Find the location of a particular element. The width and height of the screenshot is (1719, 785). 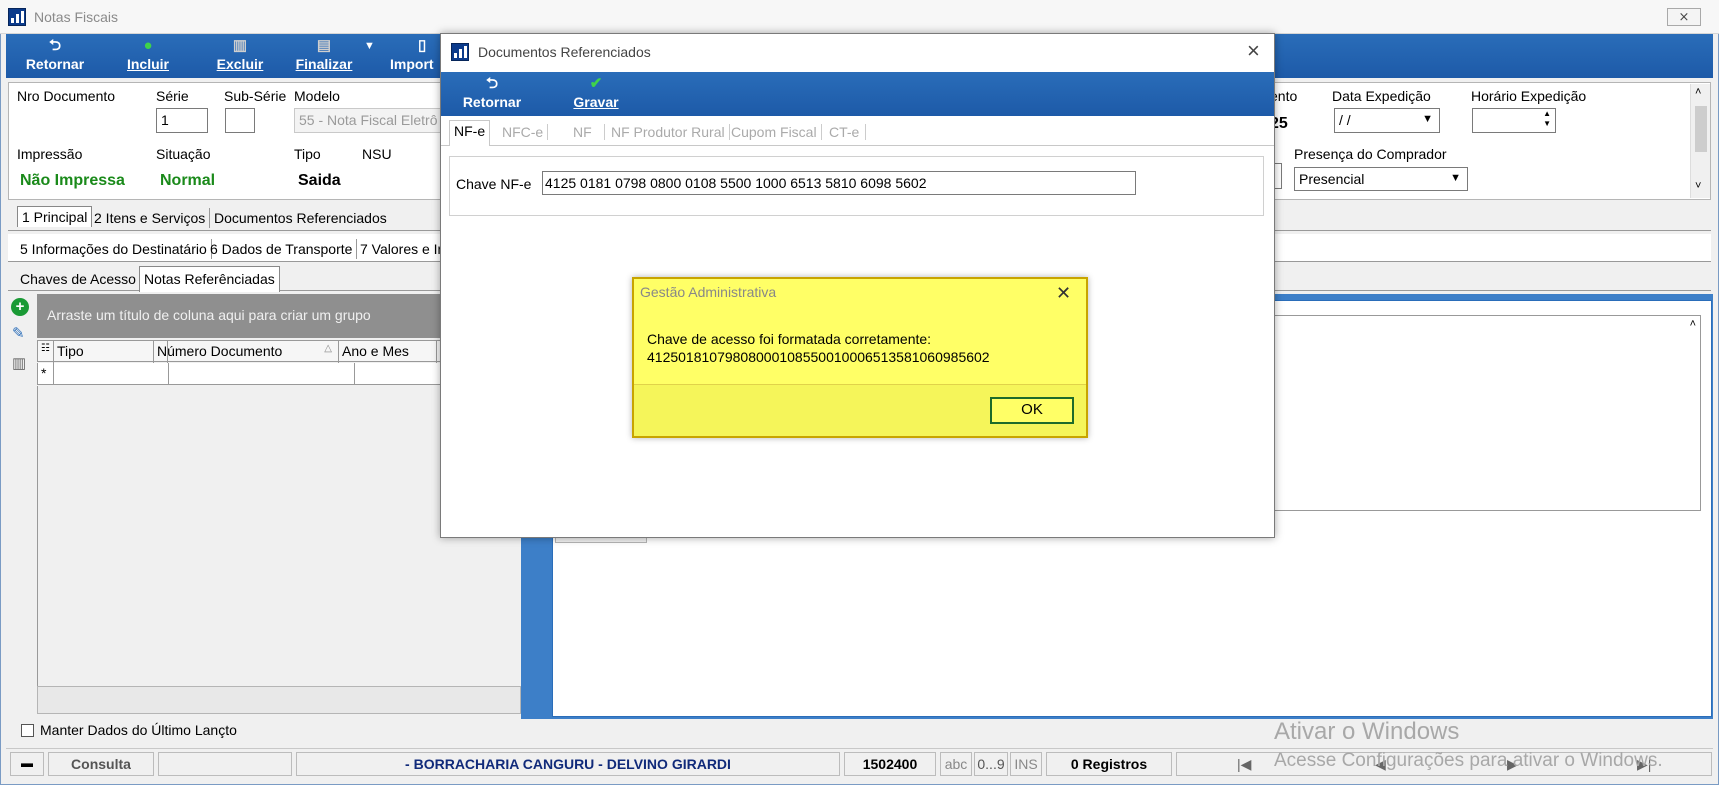

tab-destinatario: 5 Informações do Destinatário is located at coordinates (114, 249).